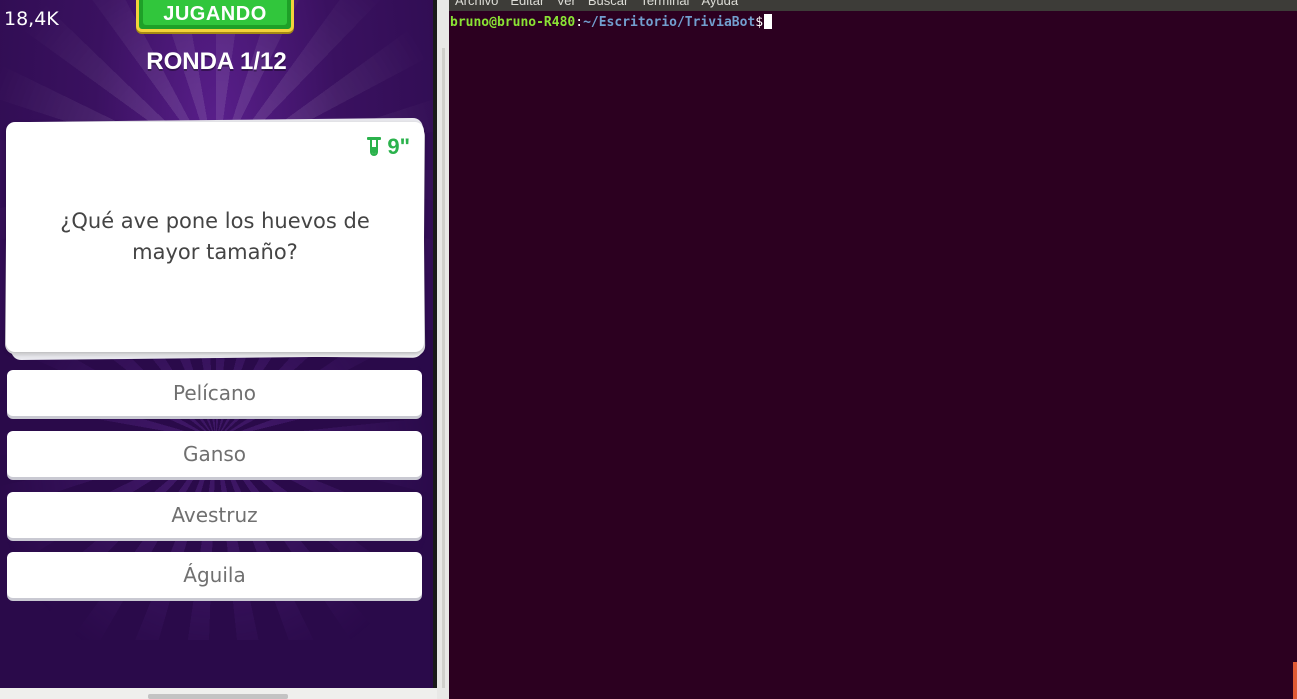  I want to click on player-counter: 18,4K, so click(31, 19).